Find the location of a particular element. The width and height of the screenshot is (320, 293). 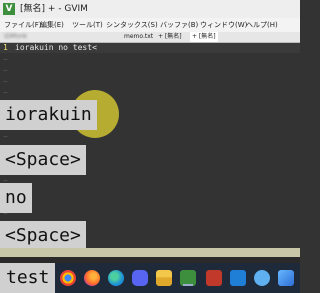

gvim-icon is located at coordinates (188, 278).